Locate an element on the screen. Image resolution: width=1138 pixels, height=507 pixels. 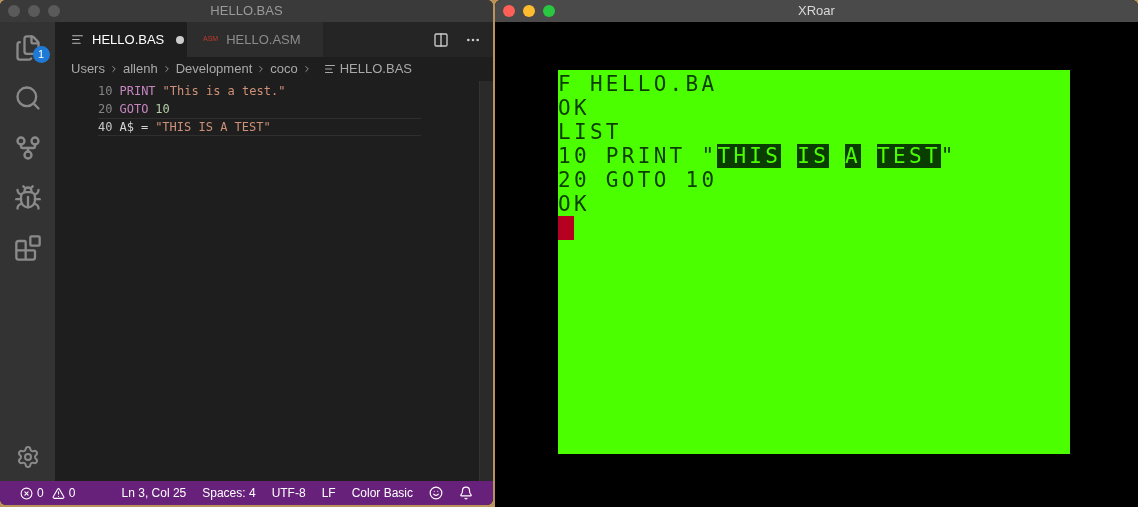
code-token: 10 is located at coordinates (162, 109).